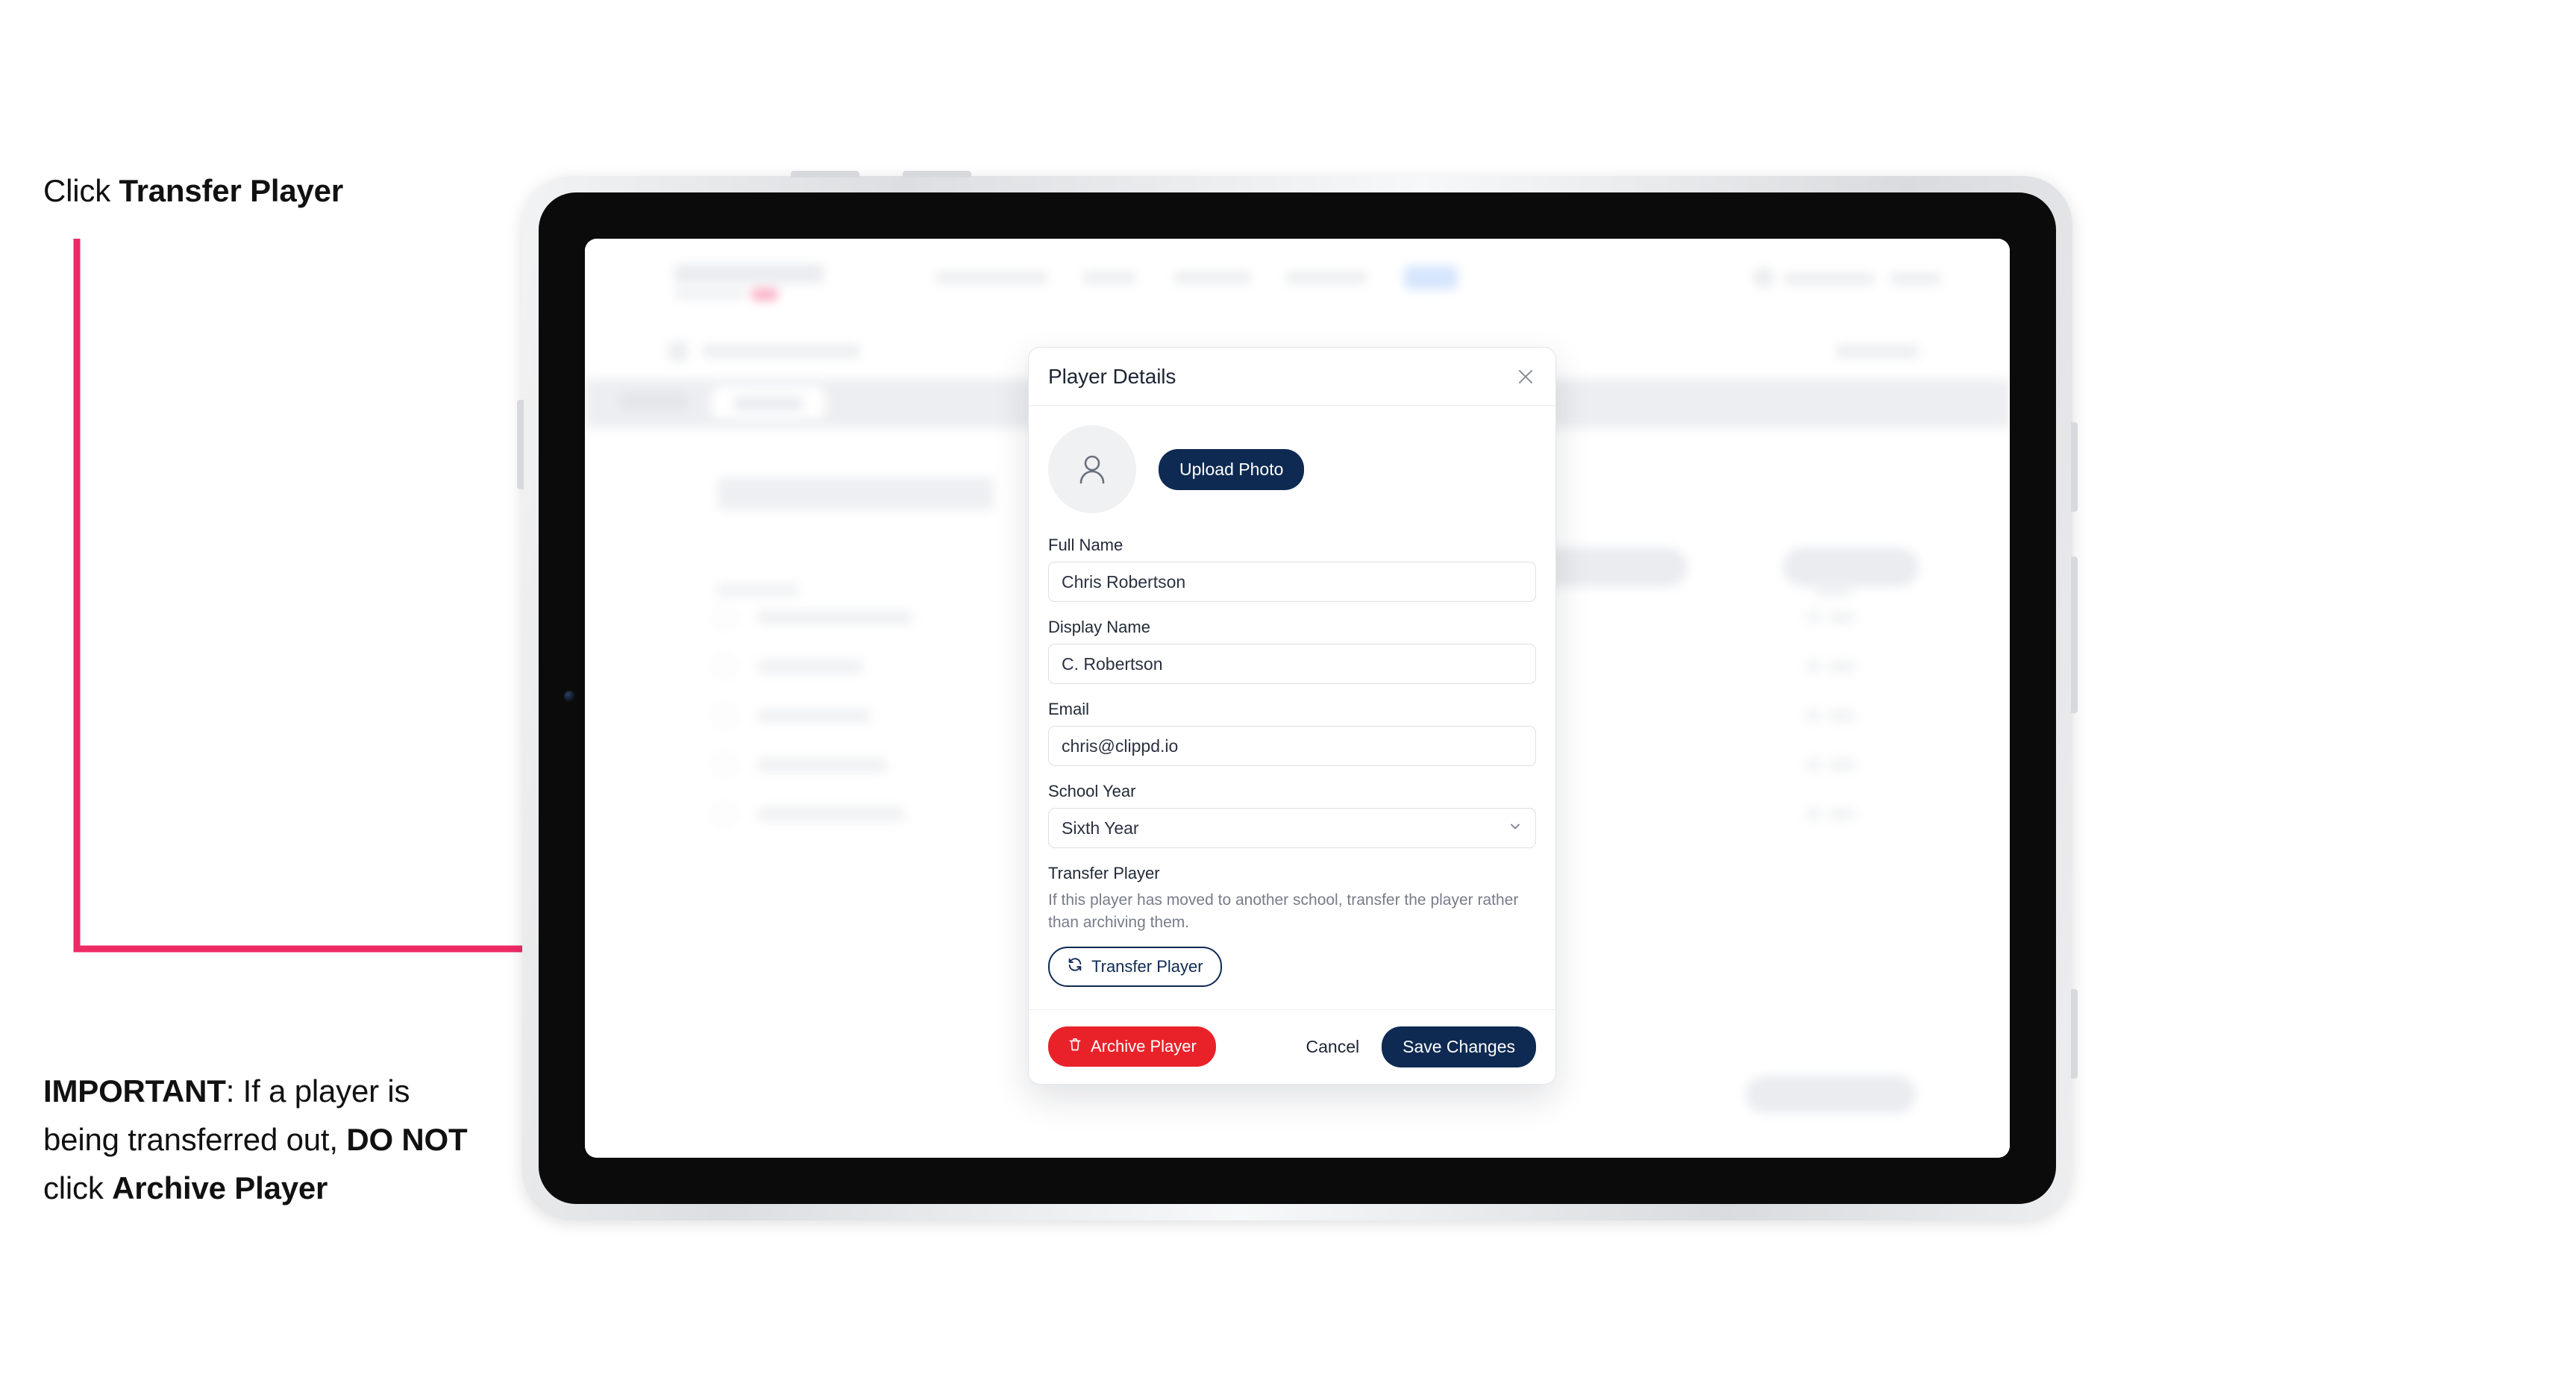 This screenshot has height=1386, width=2576. What do you see at coordinates (1144, 1046) in the screenshot?
I see `archive-player-button-label: Archive Player` at bounding box center [1144, 1046].